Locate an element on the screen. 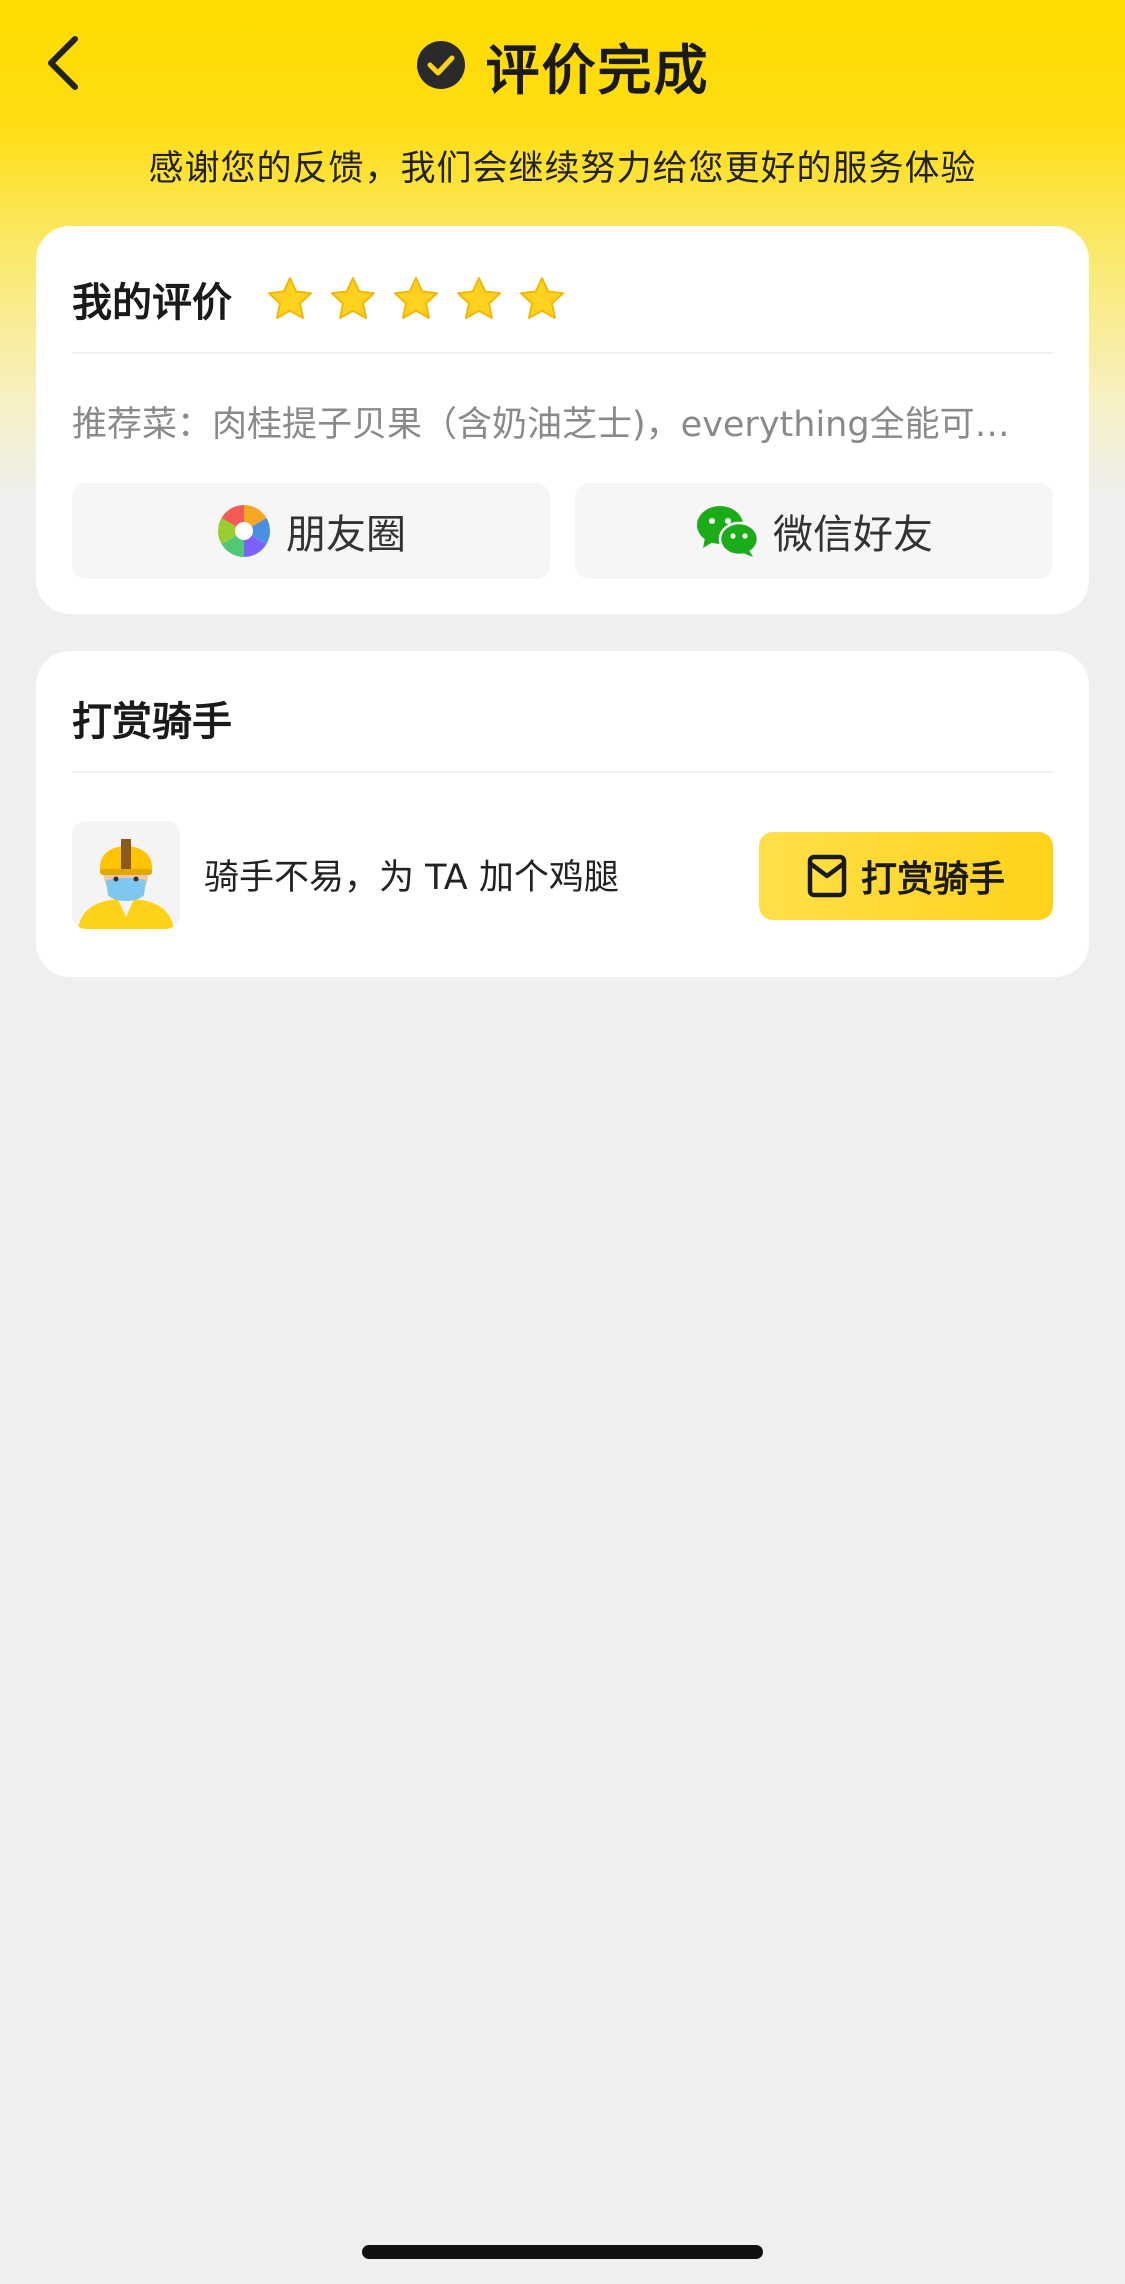 This screenshot has width=1125, height=2284. red-envelope-icon is located at coordinates (827, 876).